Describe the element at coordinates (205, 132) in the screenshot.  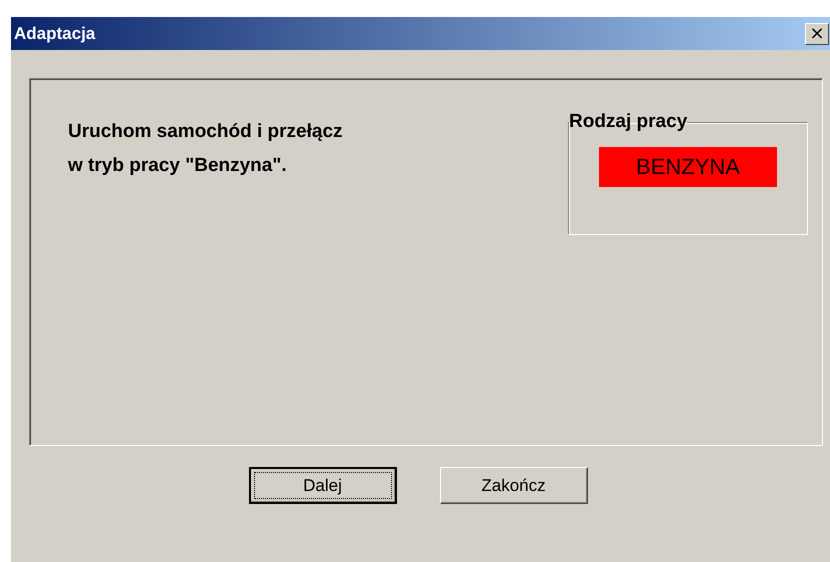
I see `instruction-text: Uruchom samochód i przełącz` at that location.